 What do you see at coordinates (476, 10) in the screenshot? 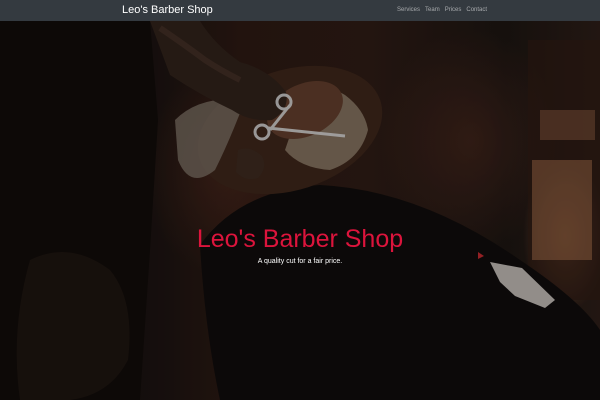
I see `nav-link-contact: Contact` at bounding box center [476, 10].